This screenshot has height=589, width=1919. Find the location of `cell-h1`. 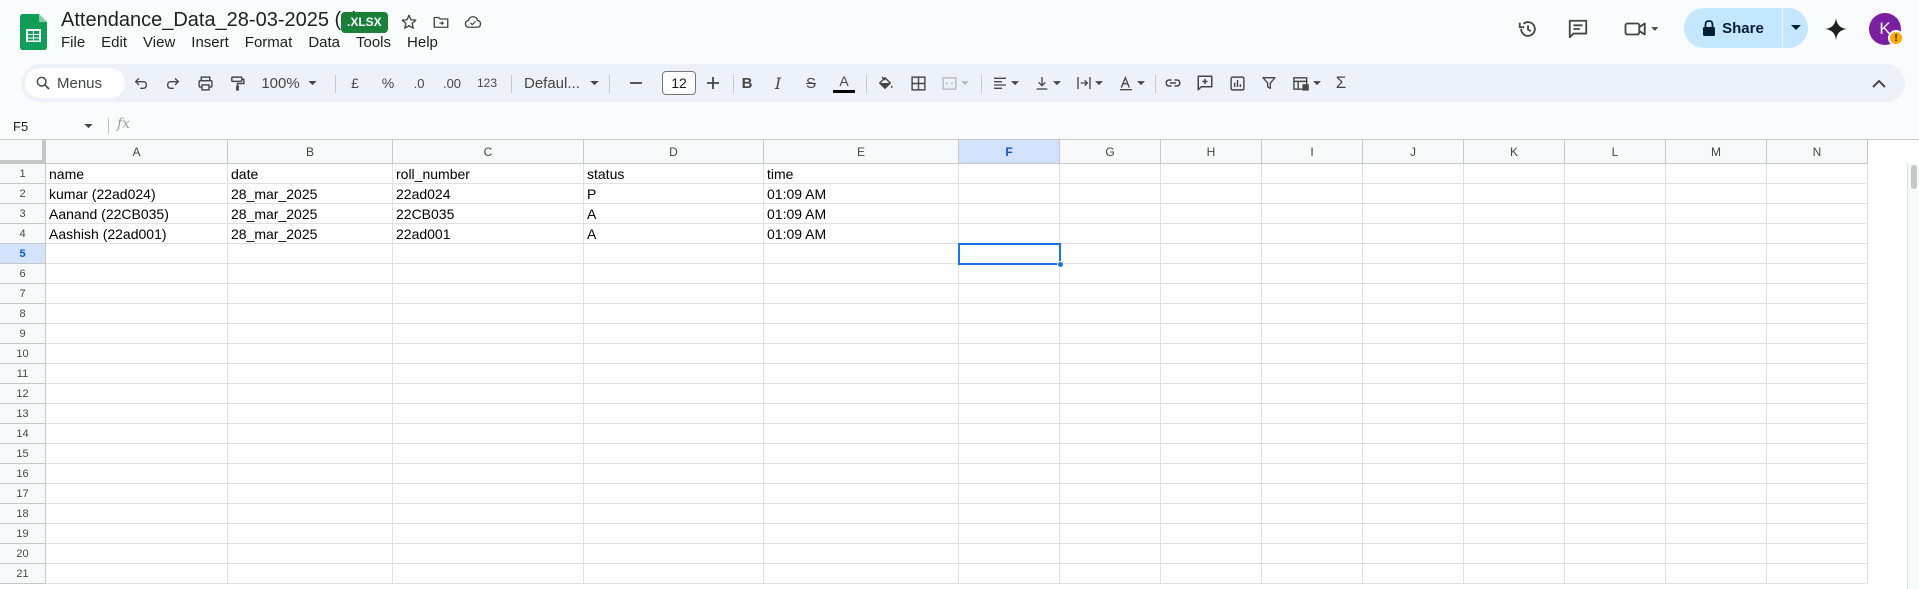

cell-h1 is located at coordinates (1211, 174).